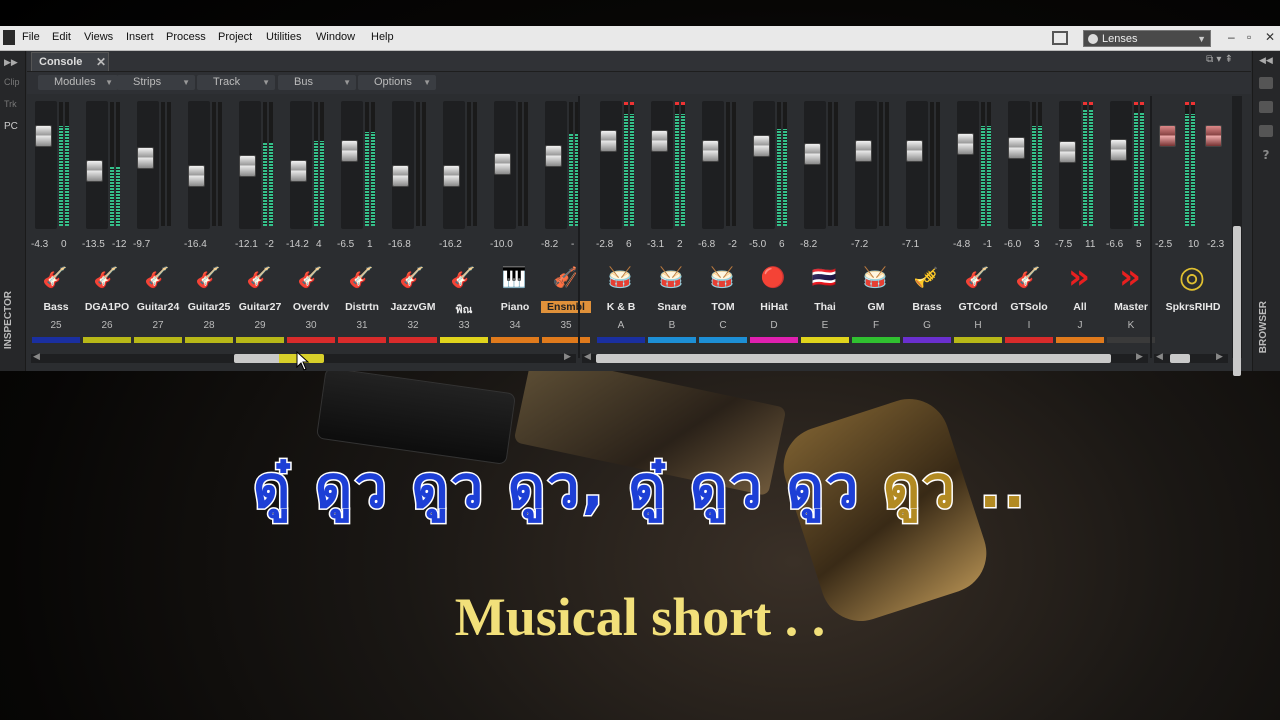 This screenshot has width=1280, height=720. What do you see at coordinates (195, 244) in the screenshot?
I see `volume-readout: -16.4` at bounding box center [195, 244].